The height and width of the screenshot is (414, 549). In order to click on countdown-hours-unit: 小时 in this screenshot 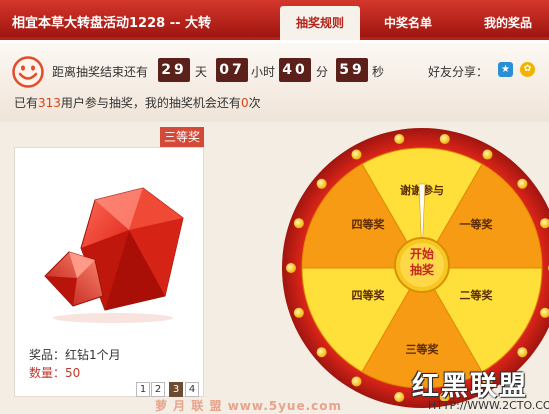, I will do `click(263, 72)`.